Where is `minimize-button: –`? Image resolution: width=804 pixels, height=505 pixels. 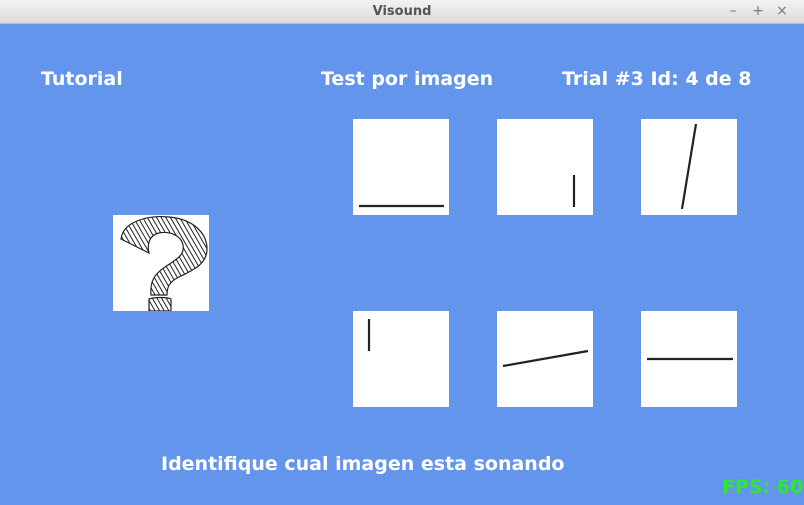
minimize-button: – is located at coordinates (733, 11).